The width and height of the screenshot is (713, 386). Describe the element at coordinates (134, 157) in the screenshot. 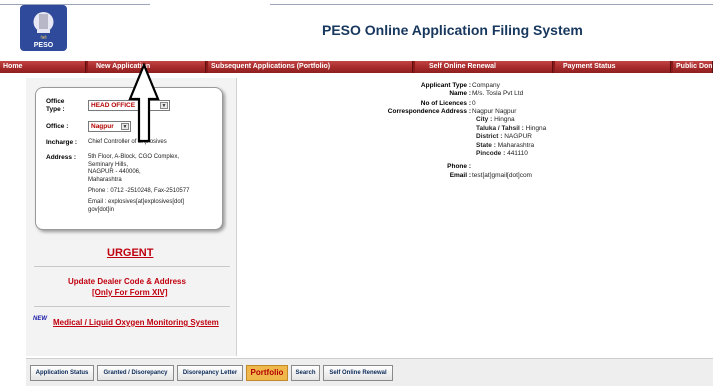

I see `address-line: 5th Floor, A-Block, CGO Complex,` at that location.